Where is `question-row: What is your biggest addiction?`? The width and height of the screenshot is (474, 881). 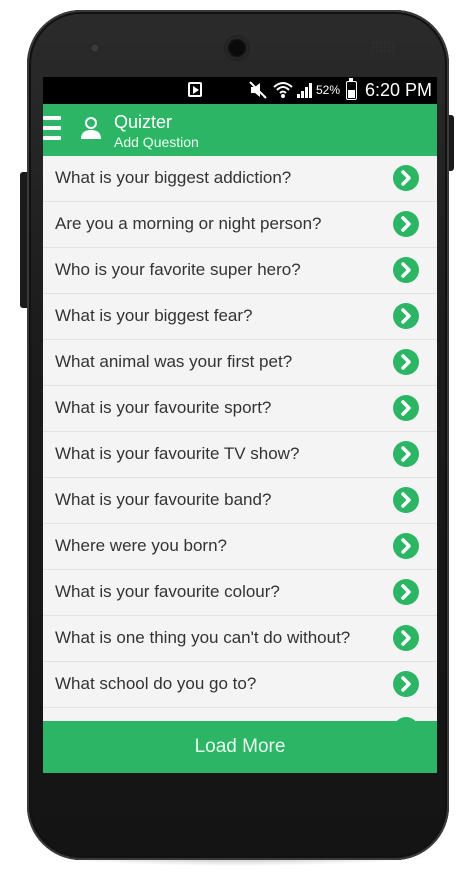 question-row: What is your biggest addiction? is located at coordinates (240, 179).